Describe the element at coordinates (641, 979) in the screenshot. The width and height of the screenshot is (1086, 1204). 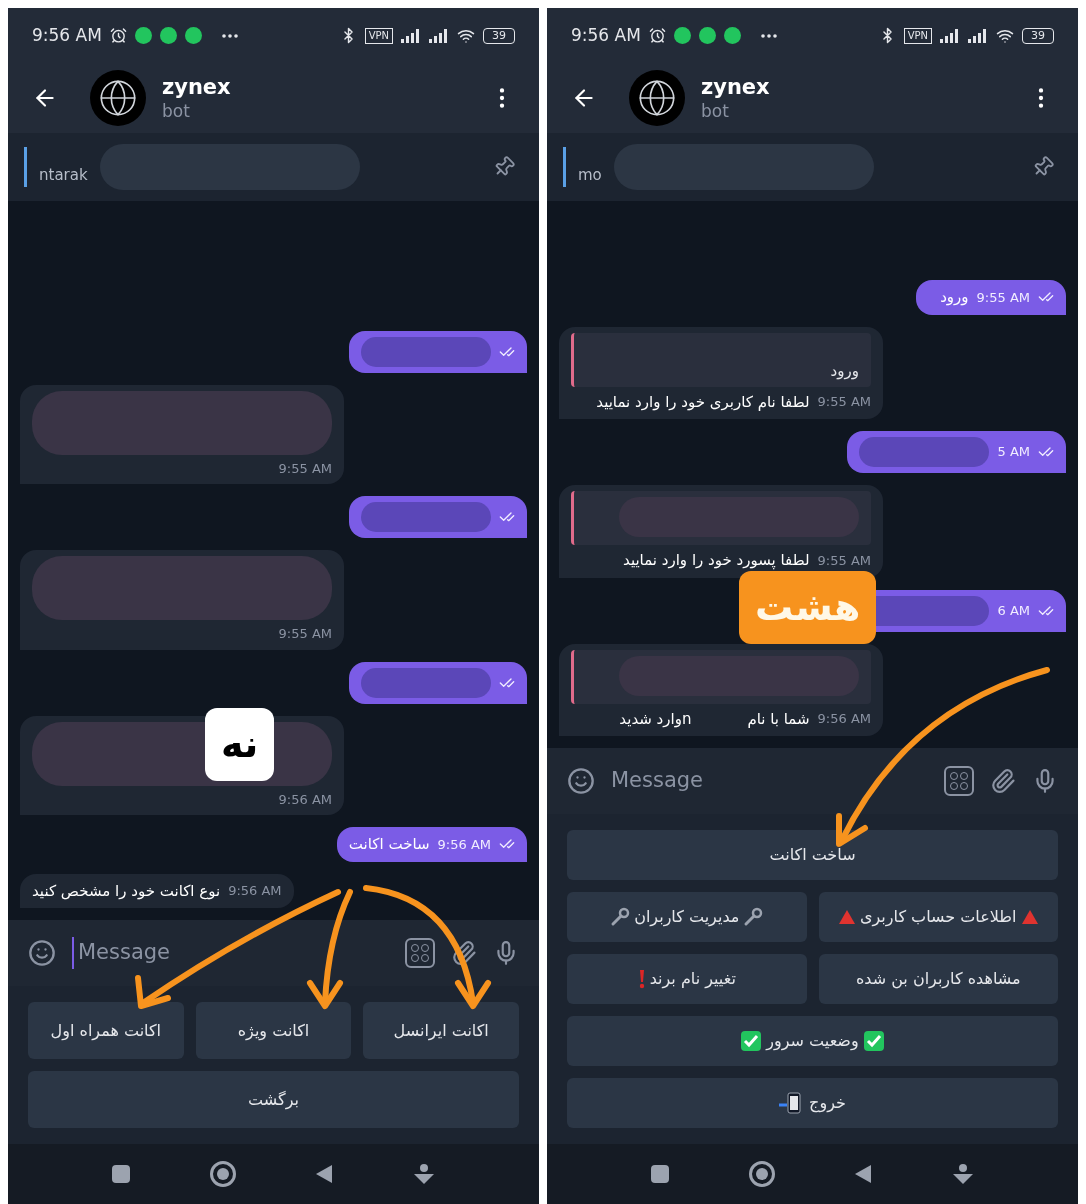
I see `exclamation-icon` at that location.